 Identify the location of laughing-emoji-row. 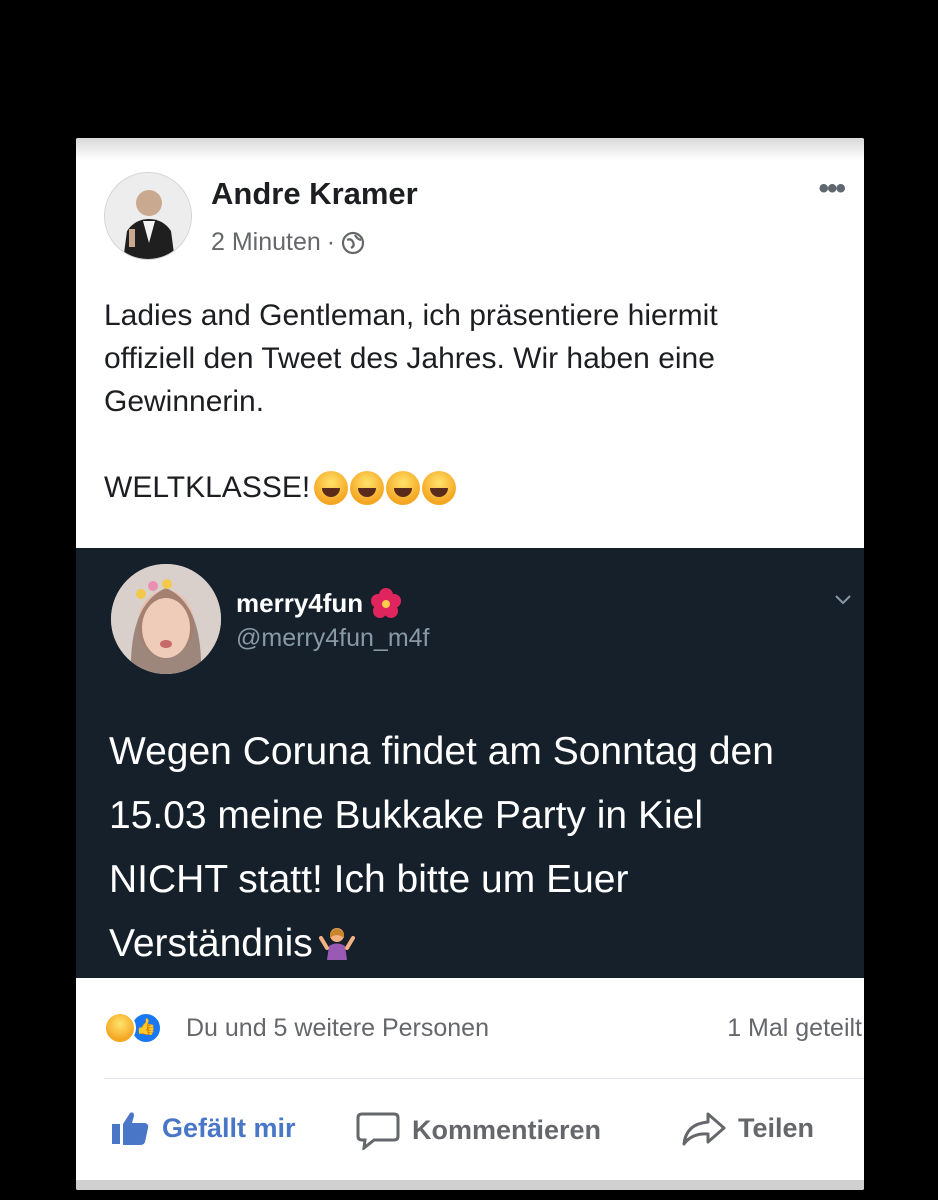
(386, 487).